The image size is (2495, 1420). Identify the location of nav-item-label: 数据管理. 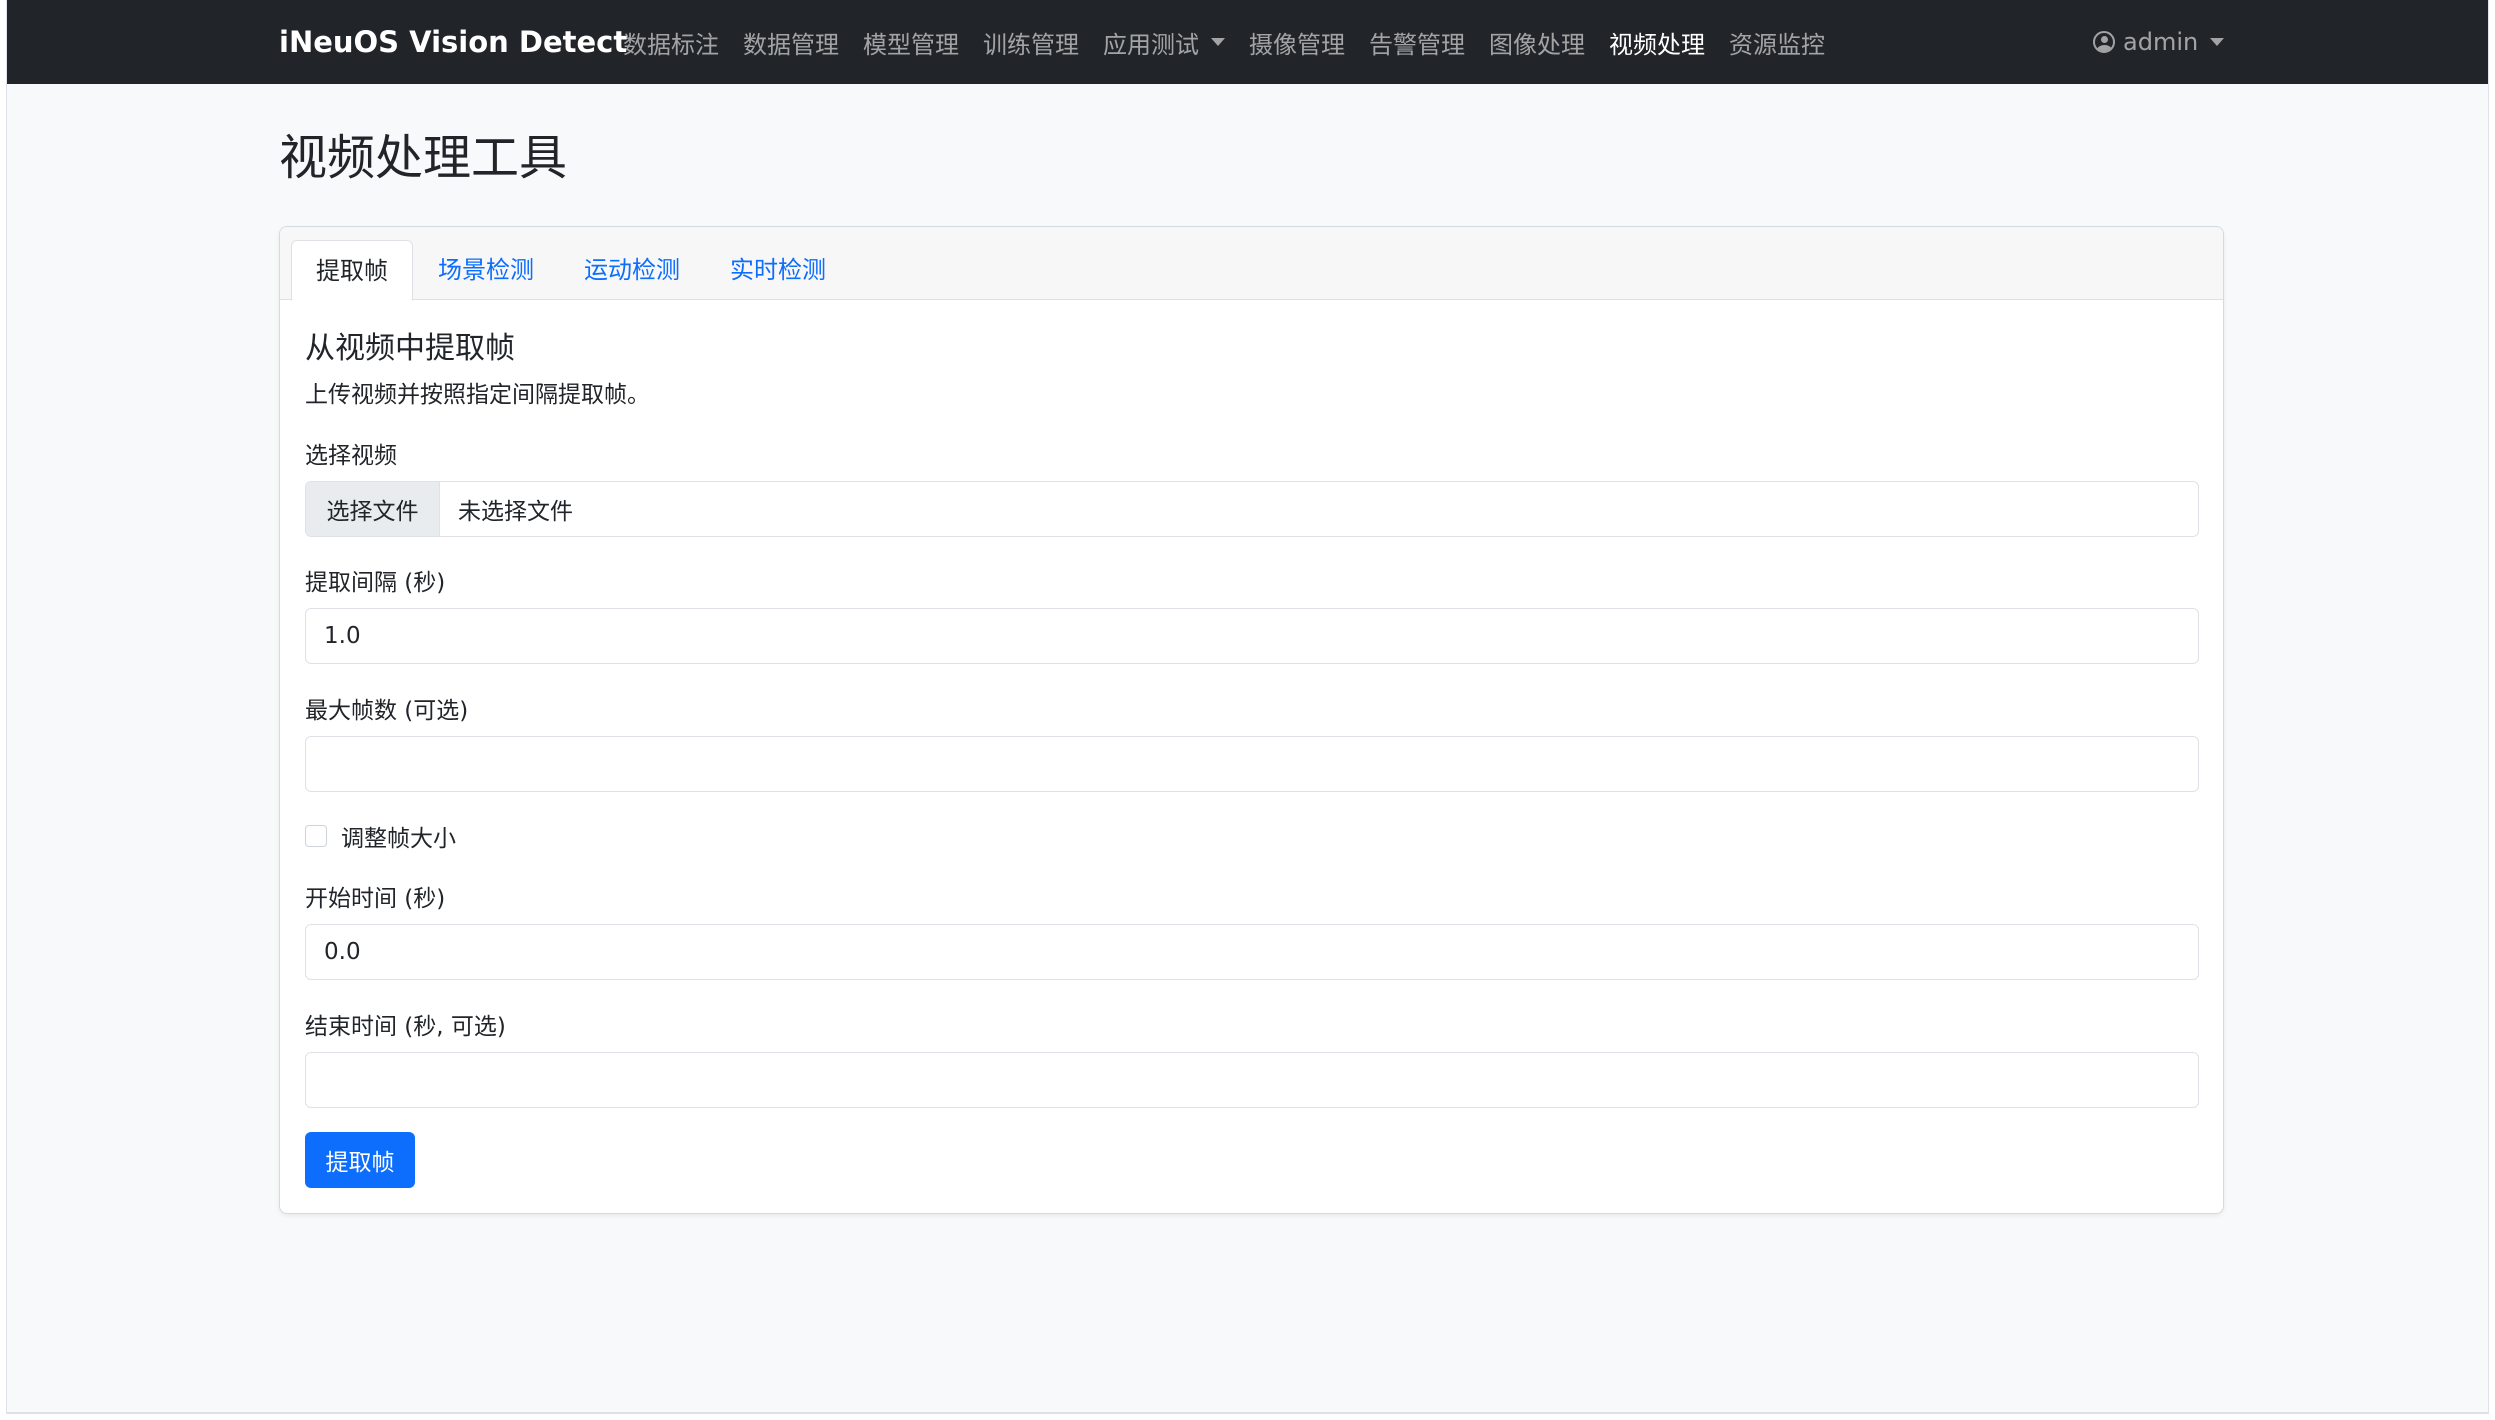
(791, 44).